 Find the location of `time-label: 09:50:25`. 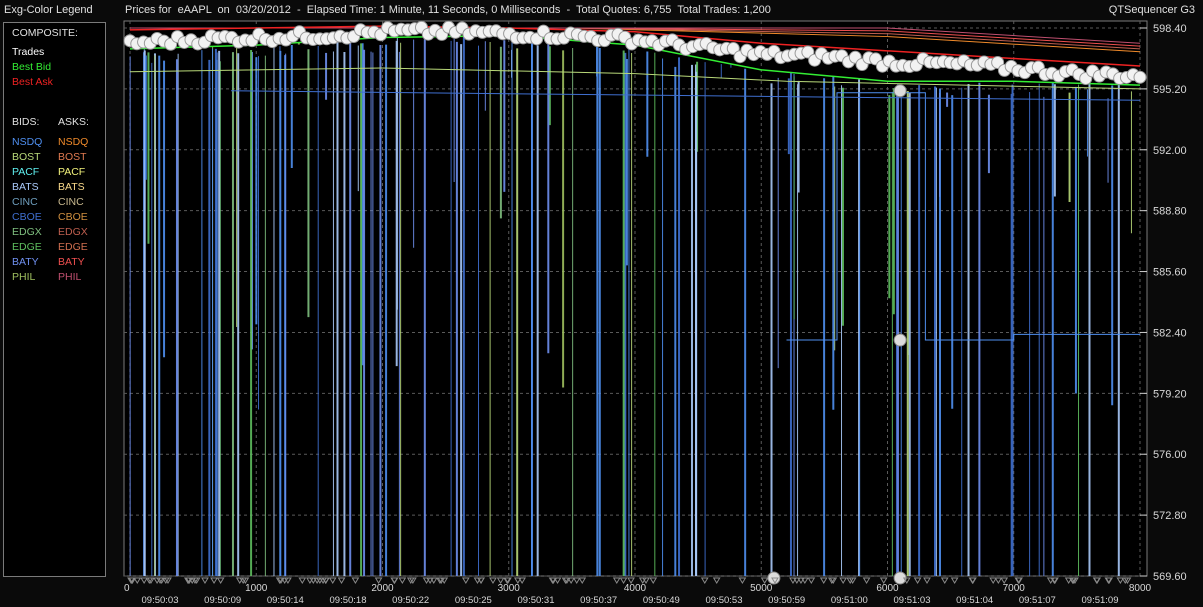

time-label: 09:50:25 is located at coordinates (473, 600).